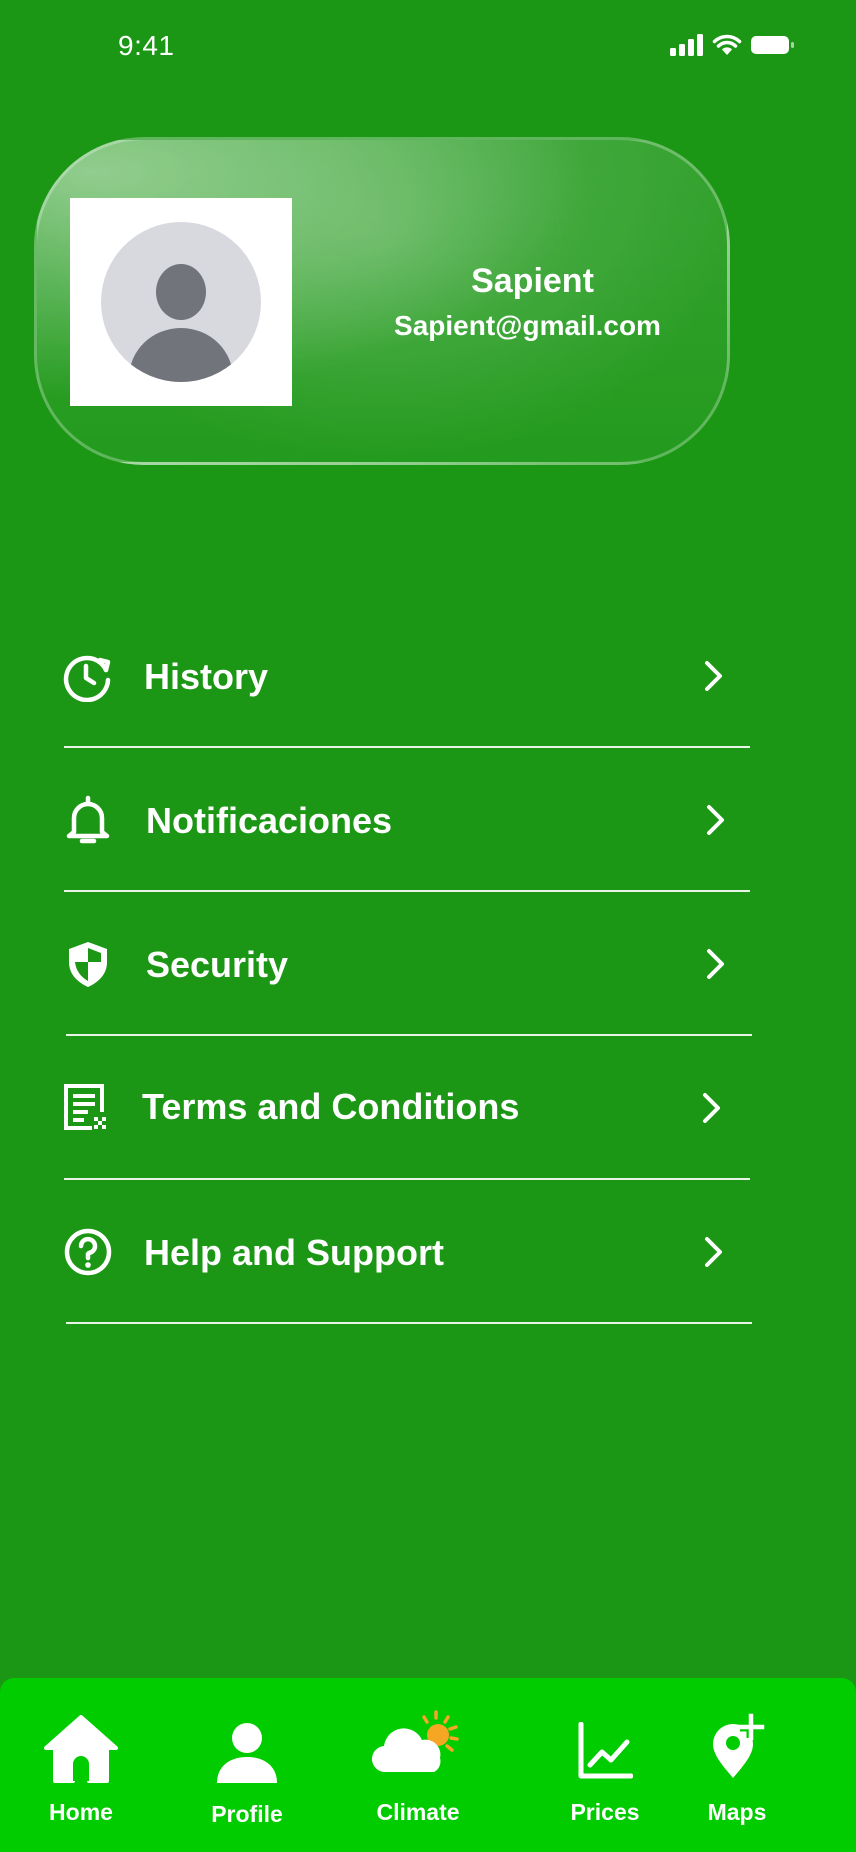  I want to click on map-pin-plus-icon, so click(739, 1745).